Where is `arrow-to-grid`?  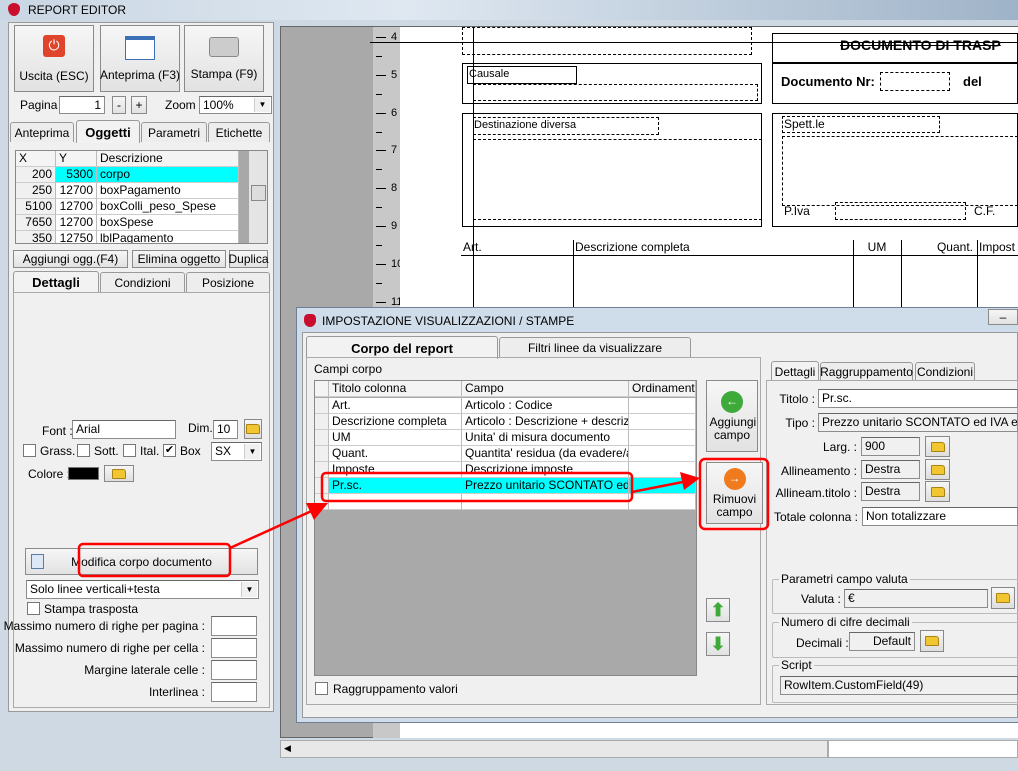
arrow-to-grid is located at coordinates (273, 528).